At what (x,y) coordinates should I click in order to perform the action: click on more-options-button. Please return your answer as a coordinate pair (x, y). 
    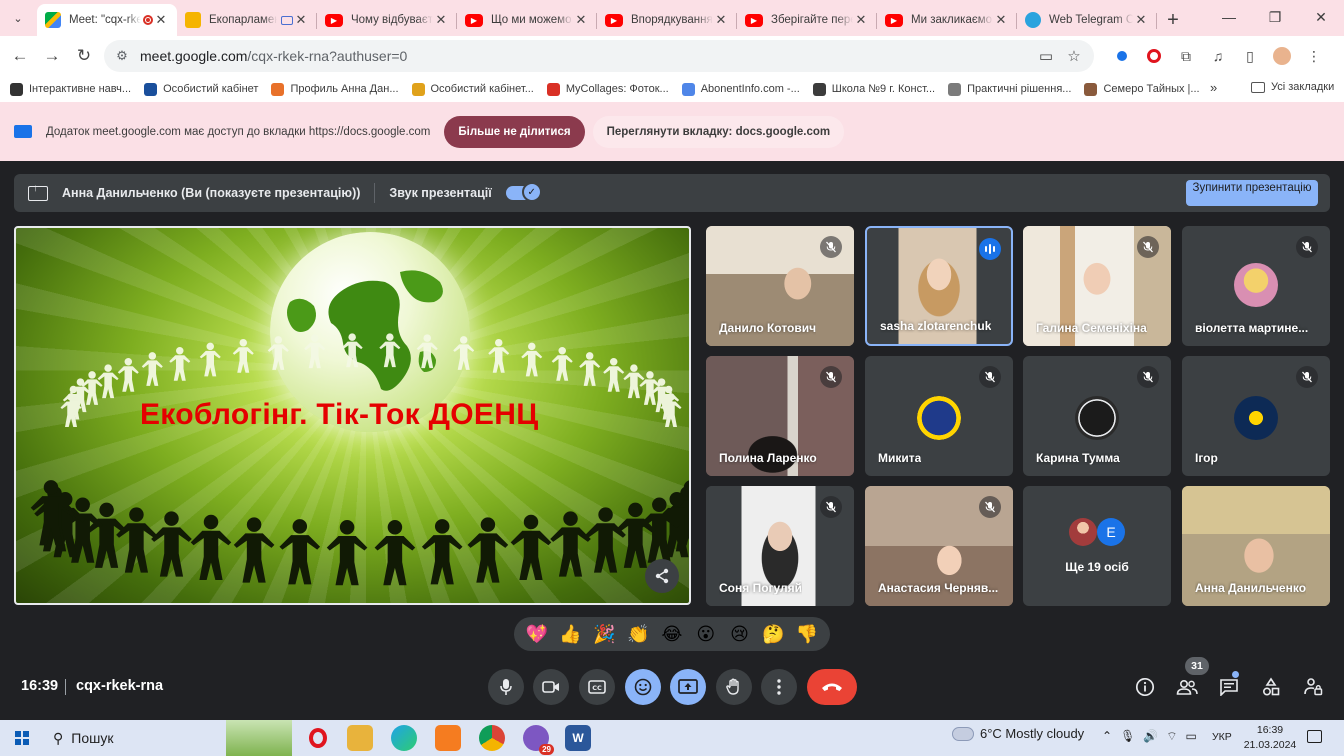
    Looking at the image, I should click on (779, 687).